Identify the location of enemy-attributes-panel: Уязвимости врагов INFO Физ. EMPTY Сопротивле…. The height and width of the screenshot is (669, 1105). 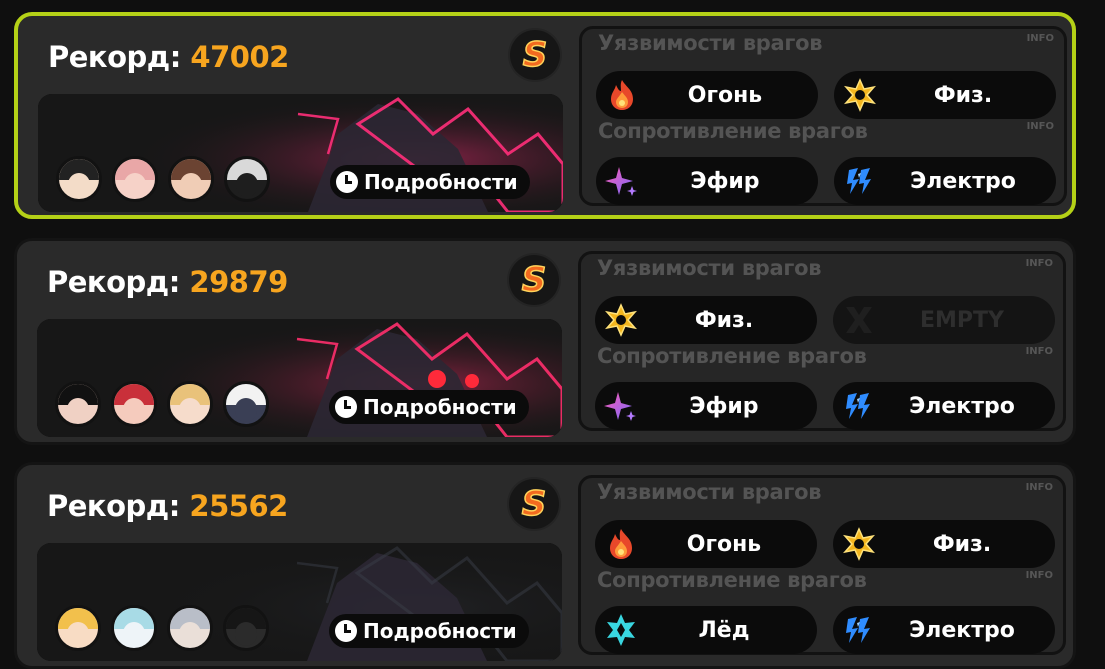
(822, 341).